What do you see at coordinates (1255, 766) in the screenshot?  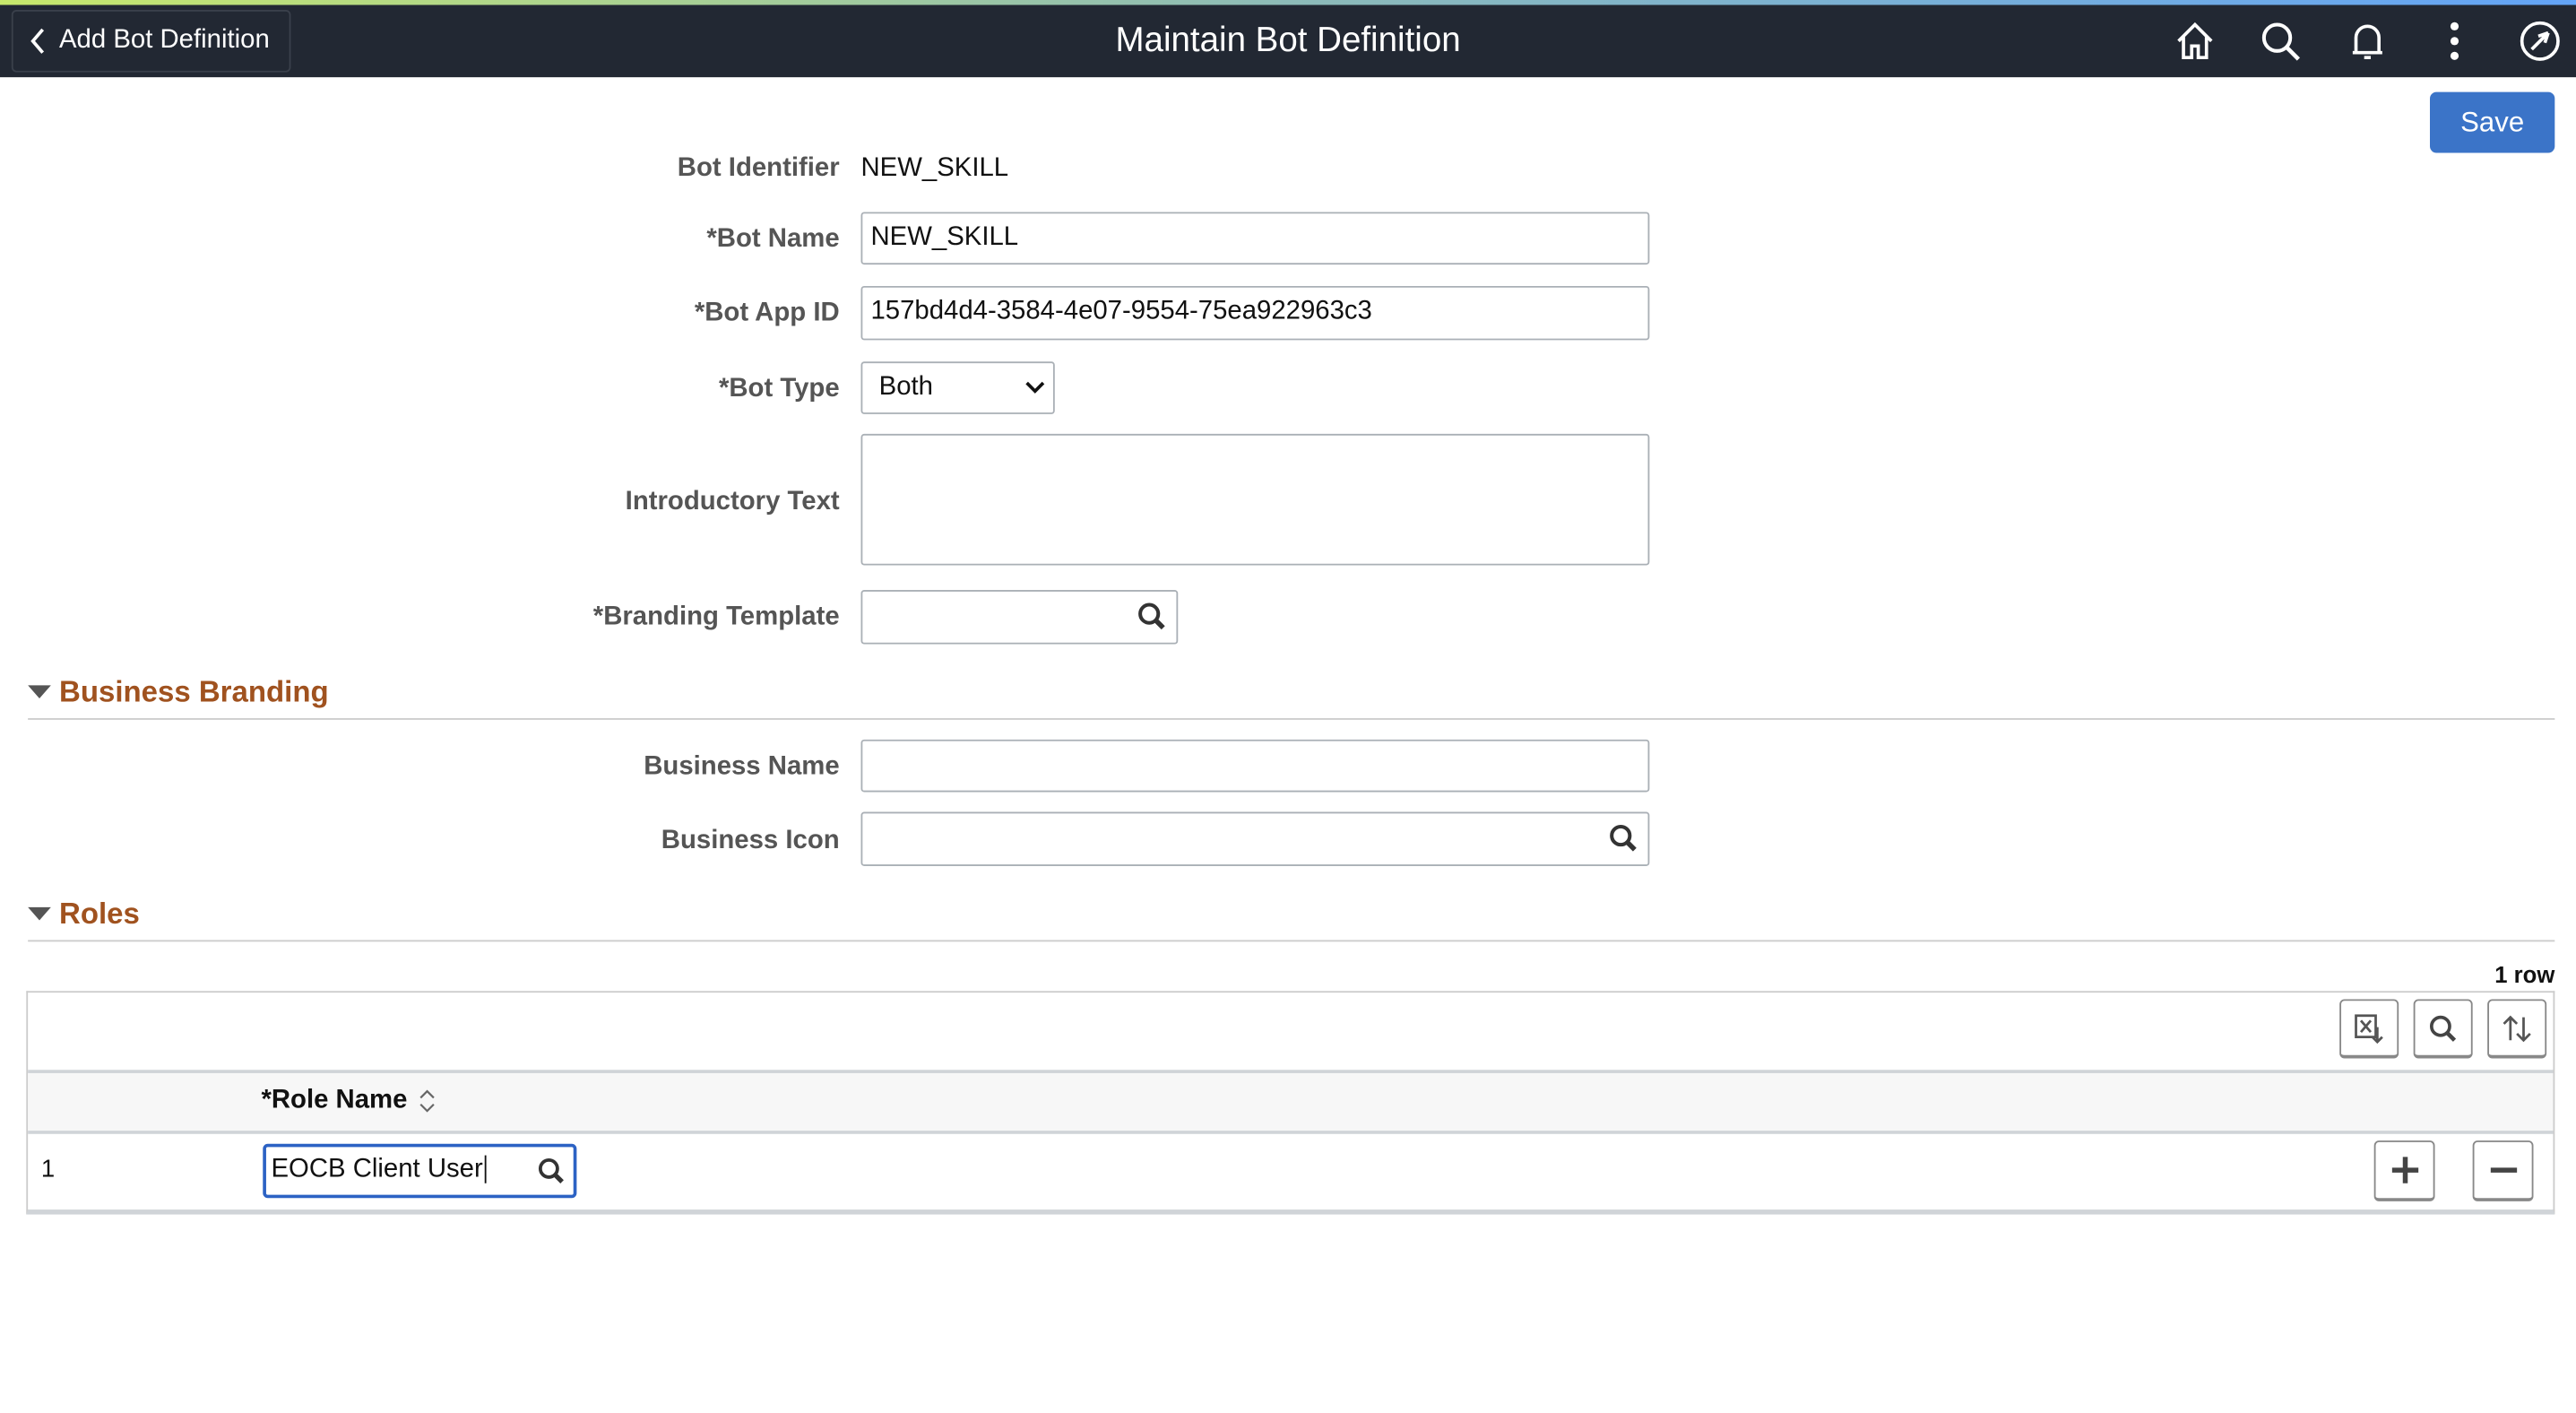 I see `business-name-input` at bounding box center [1255, 766].